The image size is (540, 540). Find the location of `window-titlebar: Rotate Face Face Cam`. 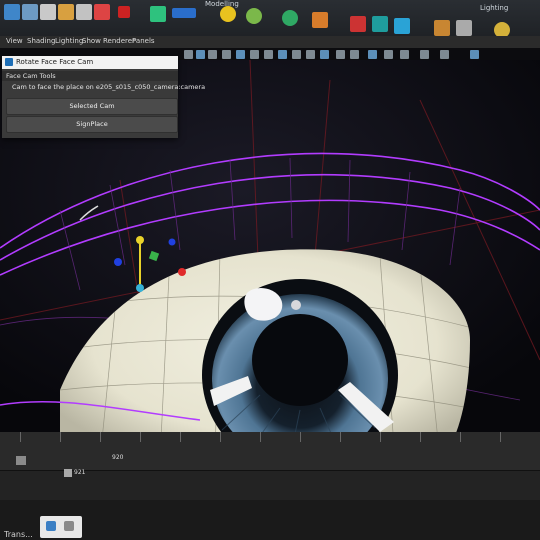

window-titlebar: Rotate Face Face Cam is located at coordinates (90, 62).